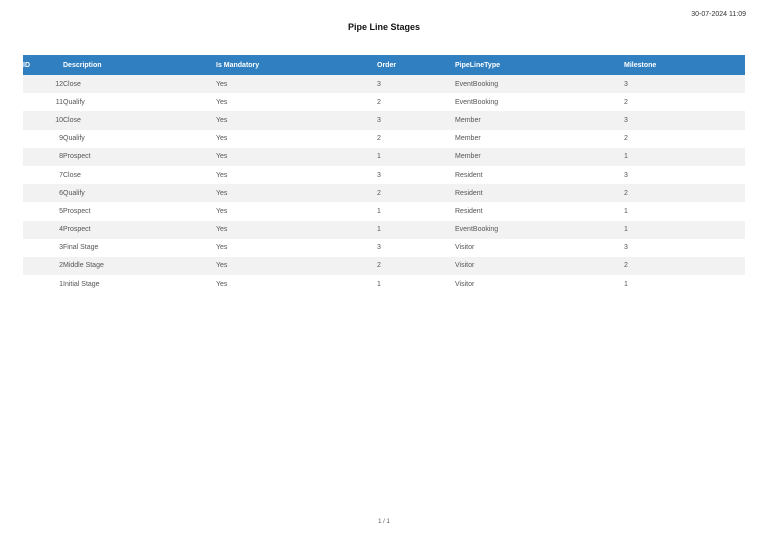  I want to click on cell-id: 6, so click(43, 193).